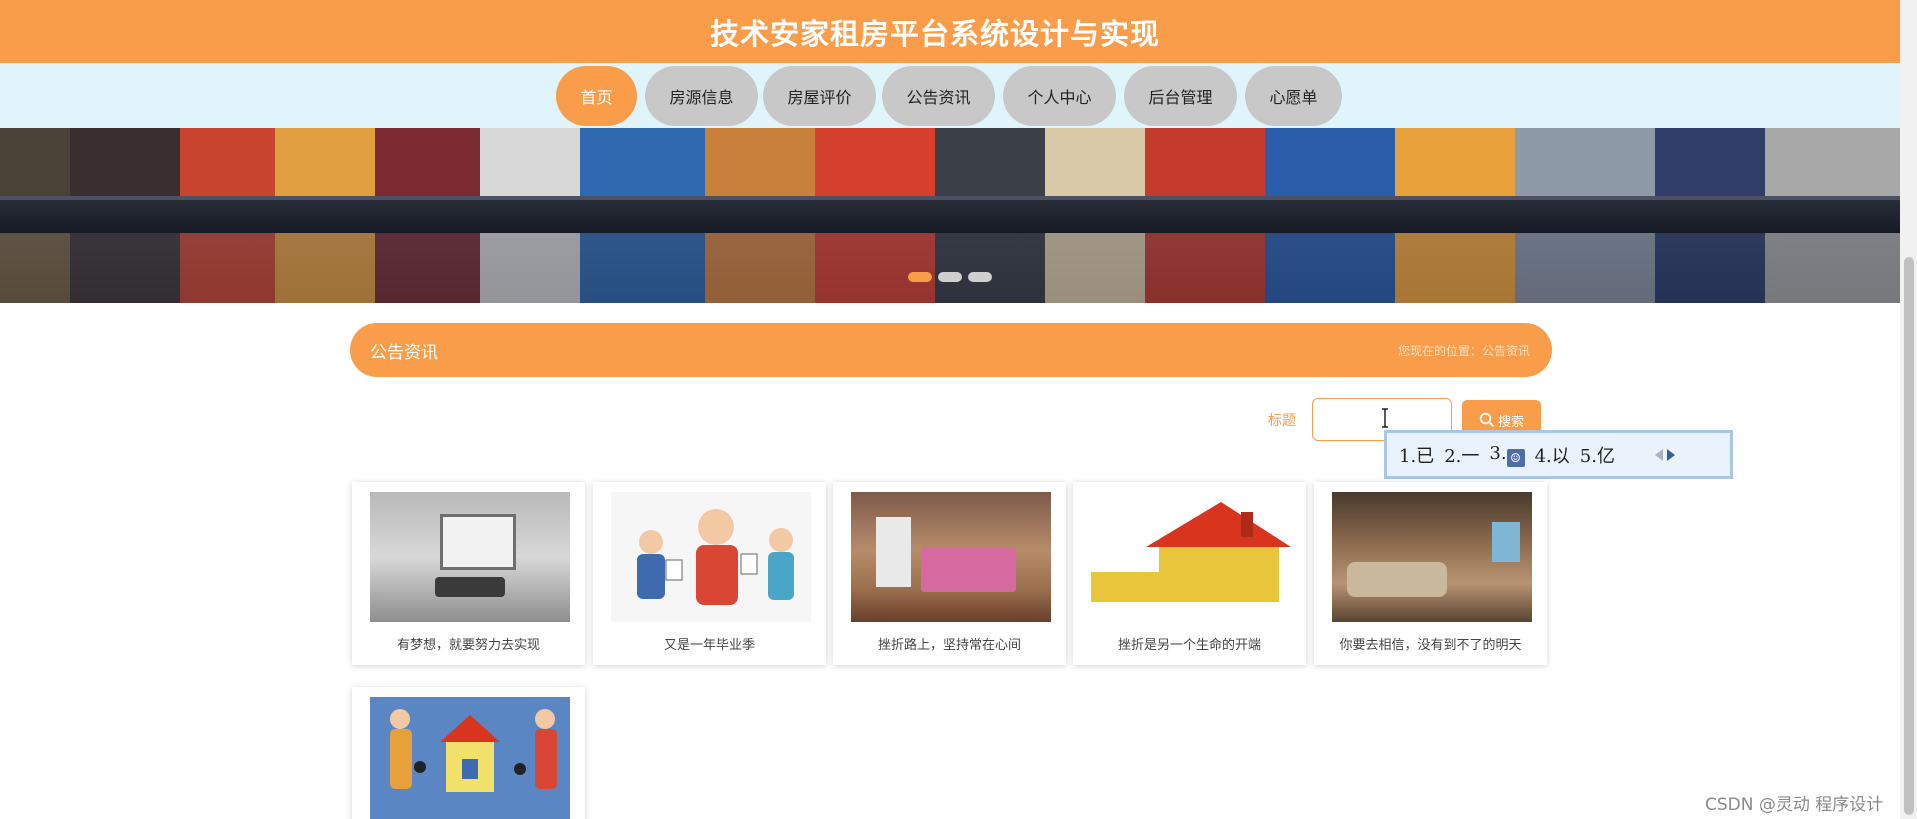 This screenshot has width=1917, height=819. I want to click on main-nav: 首页 房源信息 房屋评价 公告资讯 个人中心 后台管理 心愿单, so click(950, 95).